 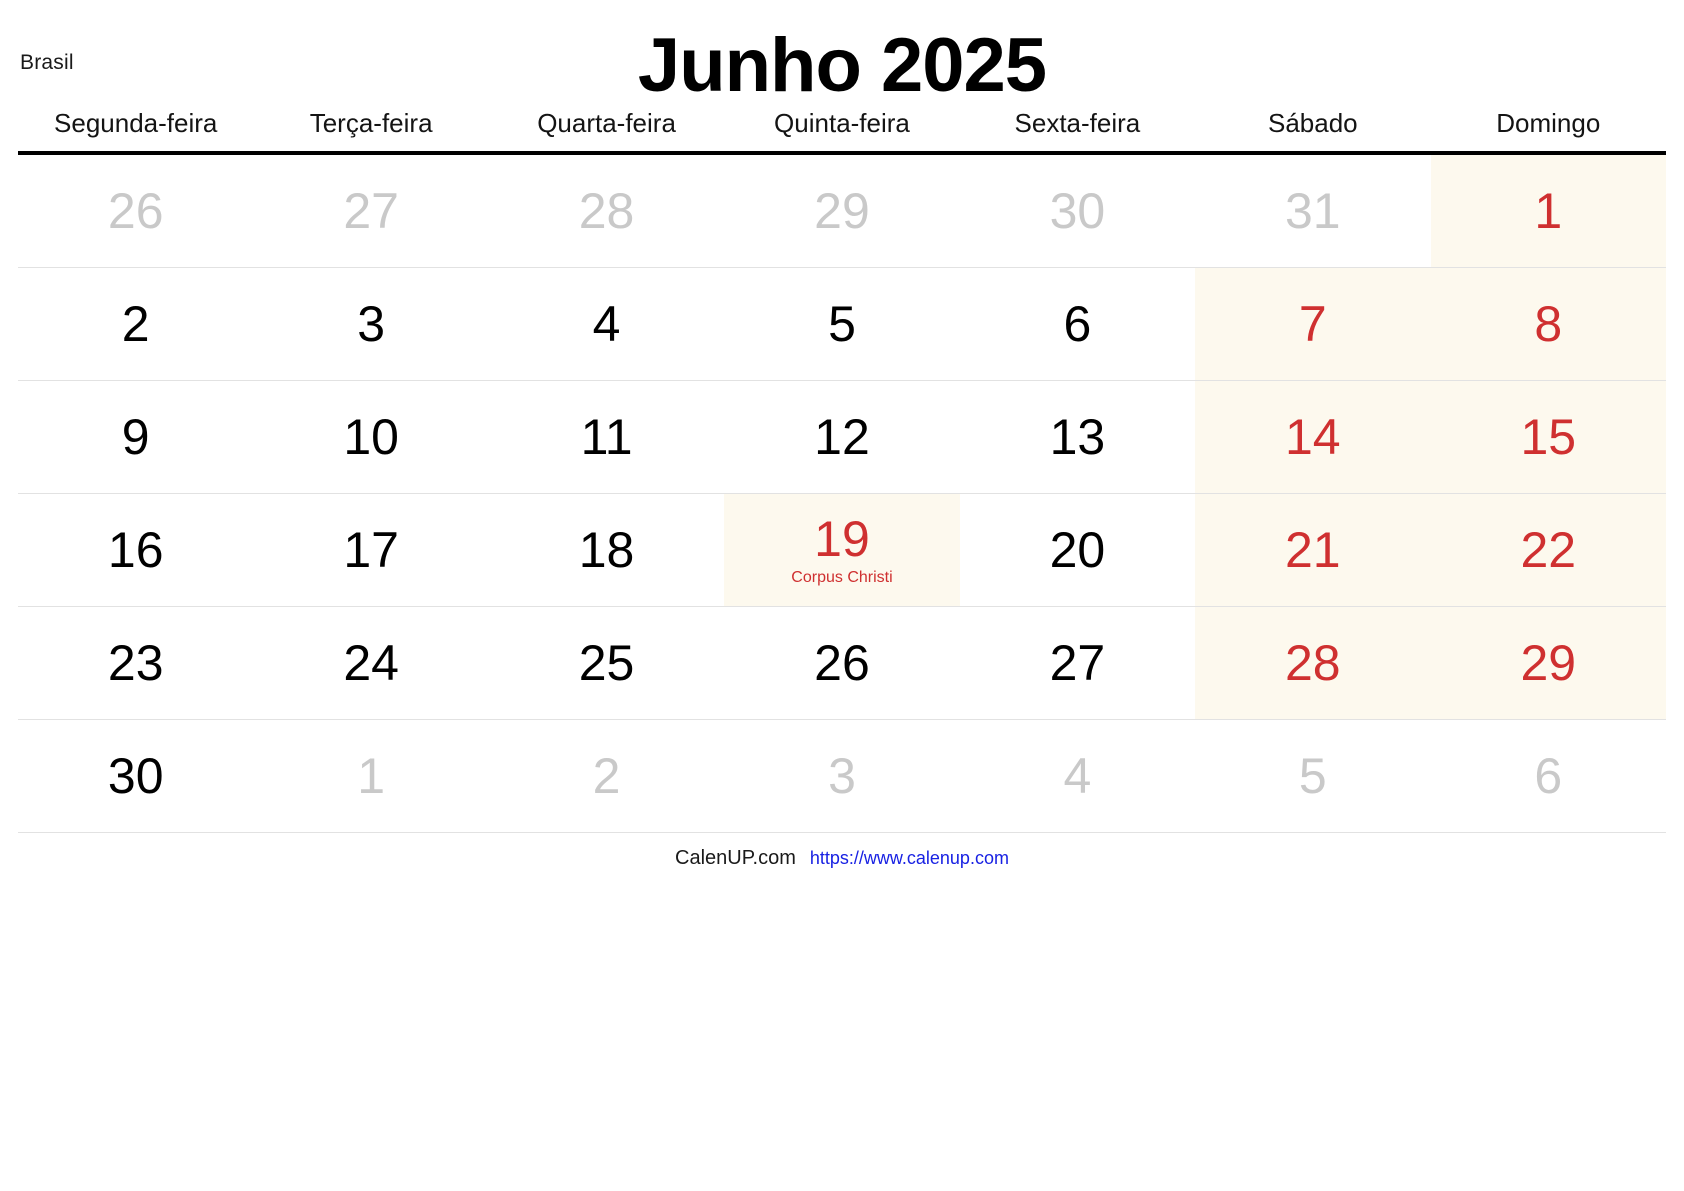 I want to click on calendar-day-cell: 14, so click(x=1313, y=437).